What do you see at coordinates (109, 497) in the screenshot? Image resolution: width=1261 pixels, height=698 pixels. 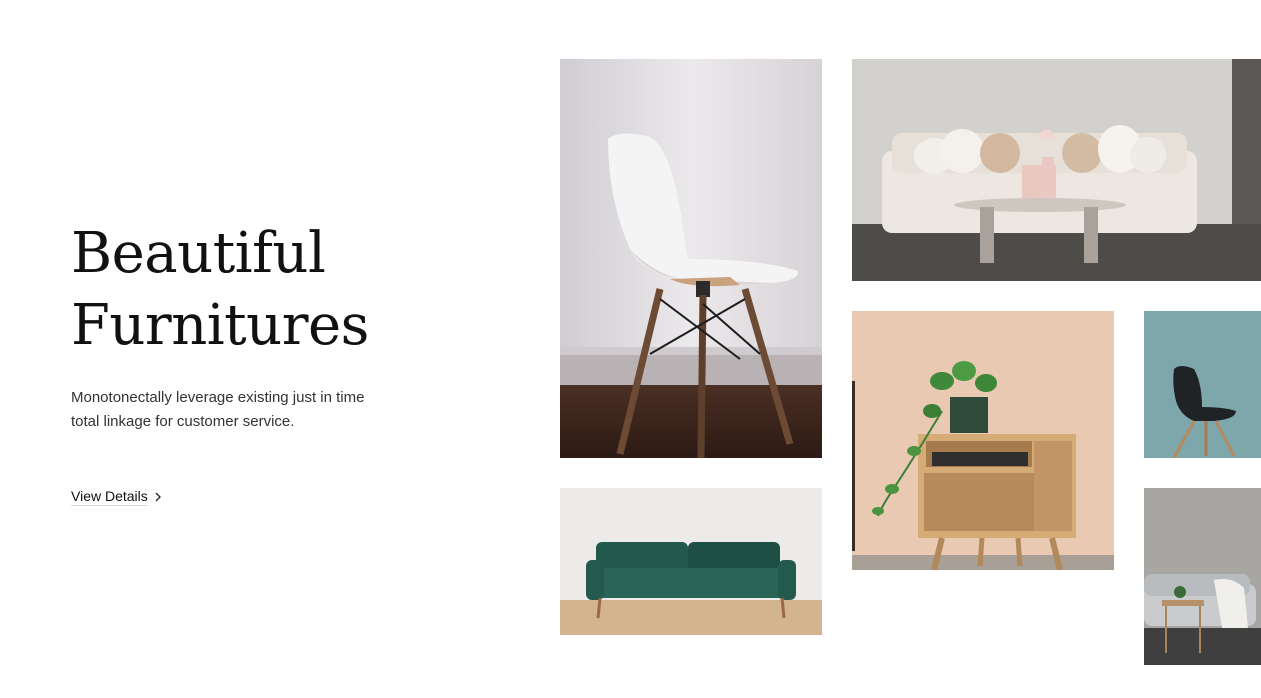 I see `view-details-label: View Details` at bounding box center [109, 497].